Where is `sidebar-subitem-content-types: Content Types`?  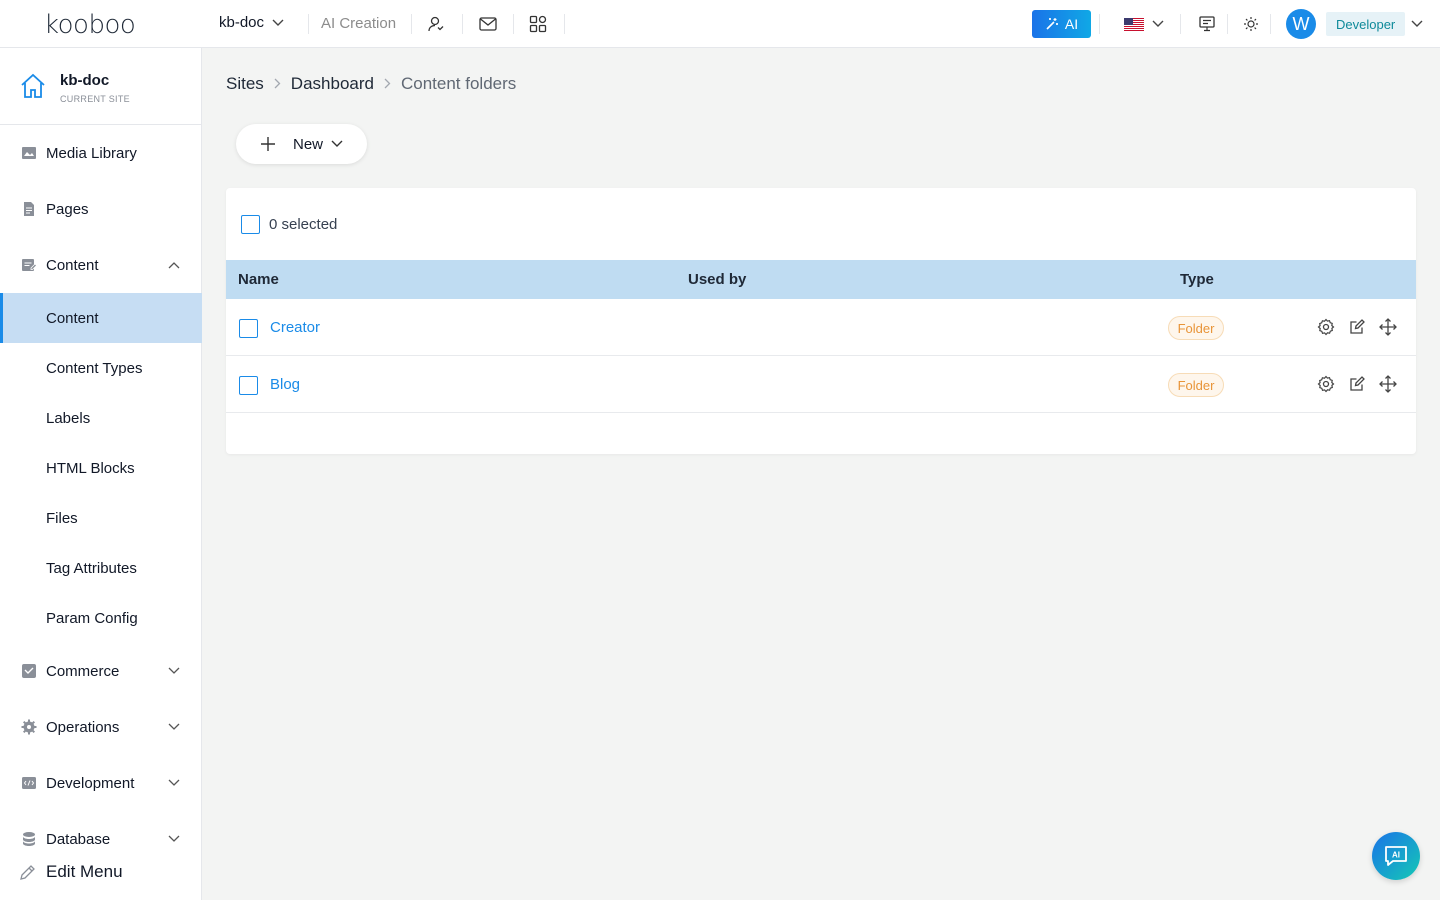 sidebar-subitem-content-types: Content Types is located at coordinates (101, 368).